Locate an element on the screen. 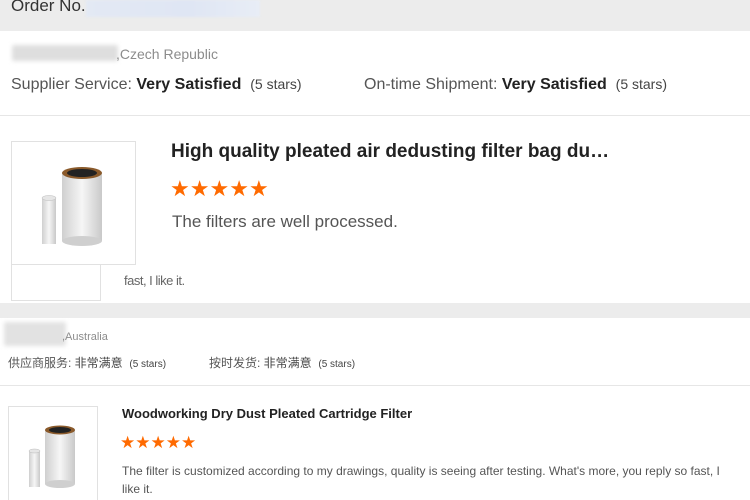 The height and width of the screenshot is (500, 750). section-separator is located at coordinates (375, 310).